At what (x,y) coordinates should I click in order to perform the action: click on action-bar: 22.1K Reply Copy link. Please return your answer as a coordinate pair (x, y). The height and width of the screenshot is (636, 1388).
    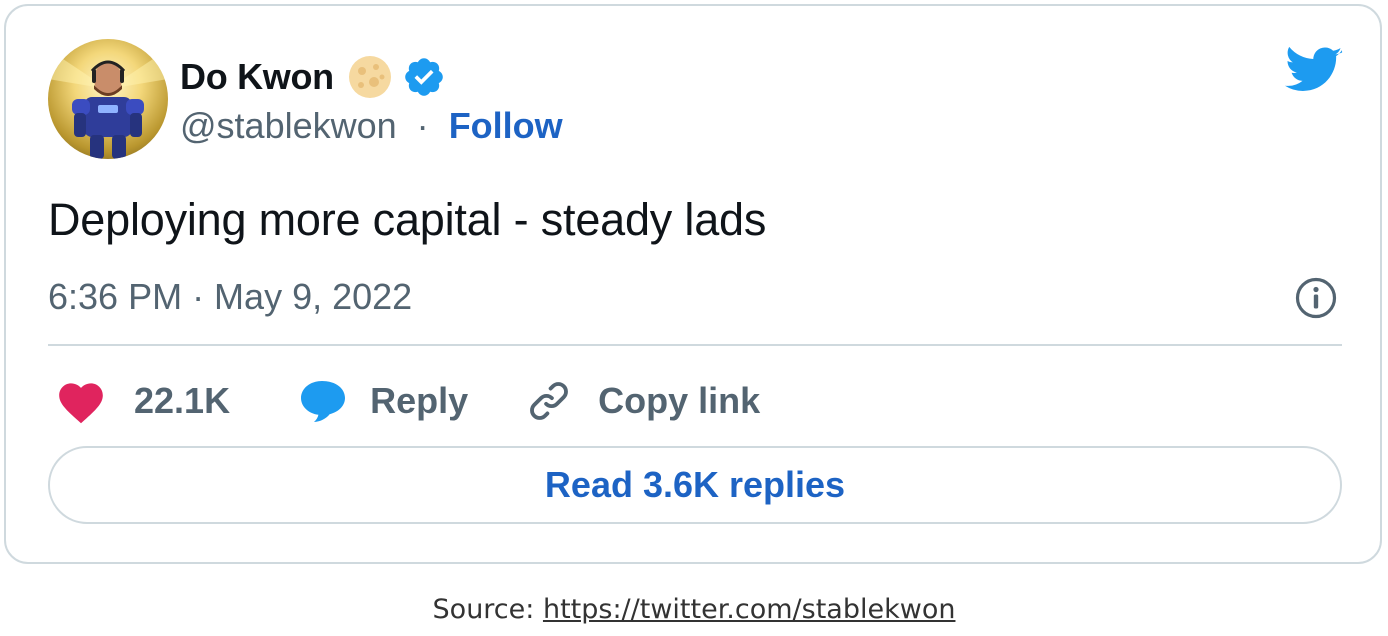
    Looking at the image, I should click on (404, 401).